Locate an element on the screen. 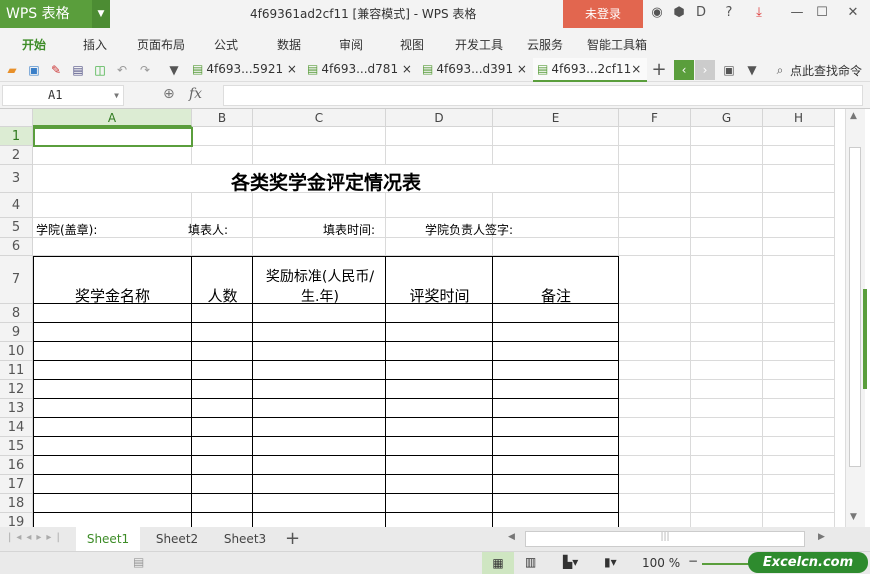  column-header-H: H is located at coordinates (799, 118).